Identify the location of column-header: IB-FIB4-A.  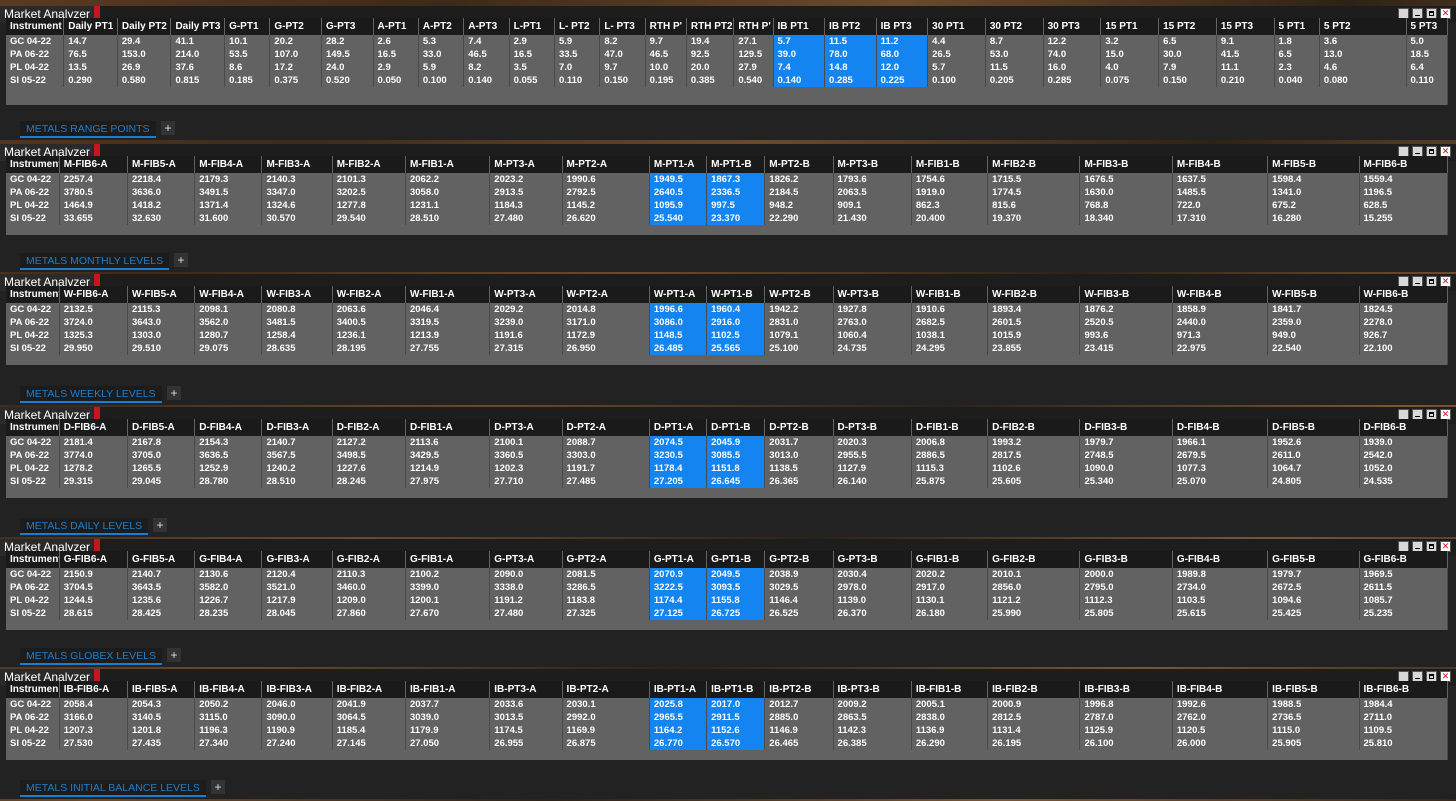
(228, 689).